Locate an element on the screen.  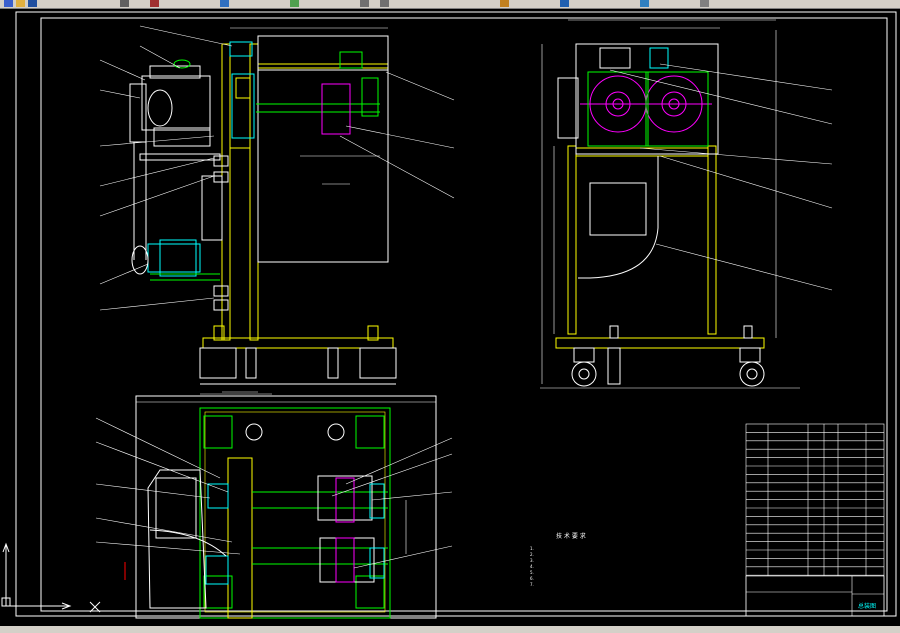
tech-requirement-line: 1. is located at coordinates (532, 548).